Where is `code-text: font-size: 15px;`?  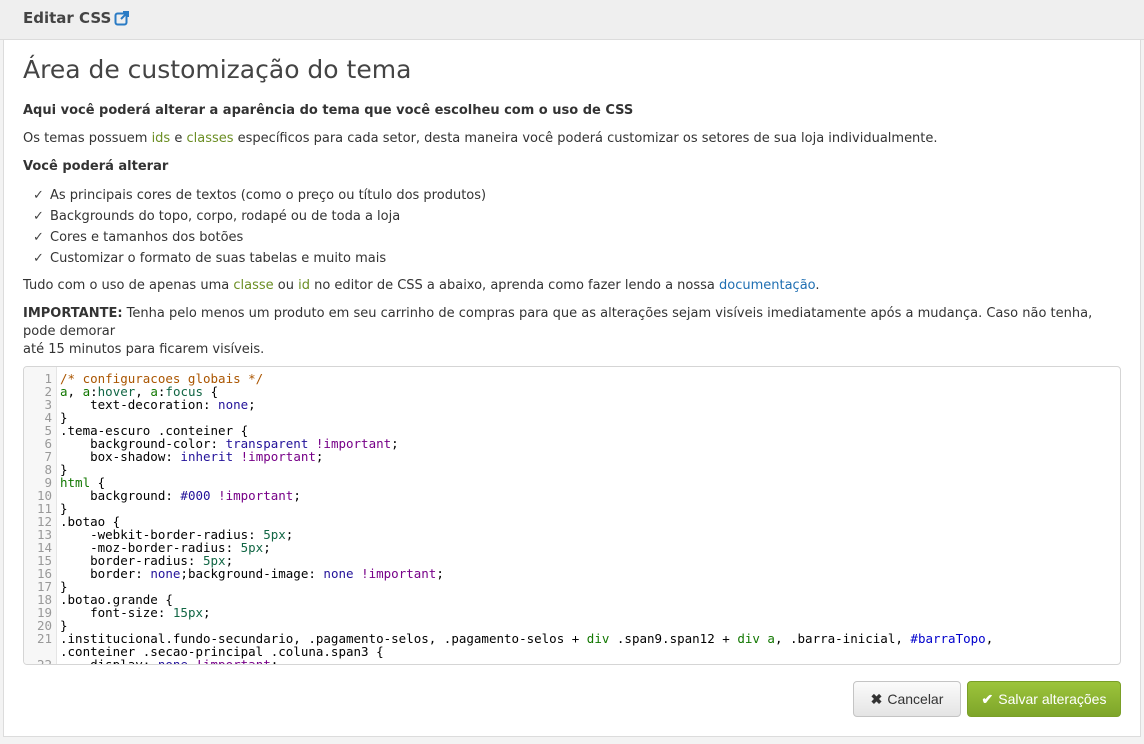
code-text: font-size: 15px; is located at coordinates (135, 612).